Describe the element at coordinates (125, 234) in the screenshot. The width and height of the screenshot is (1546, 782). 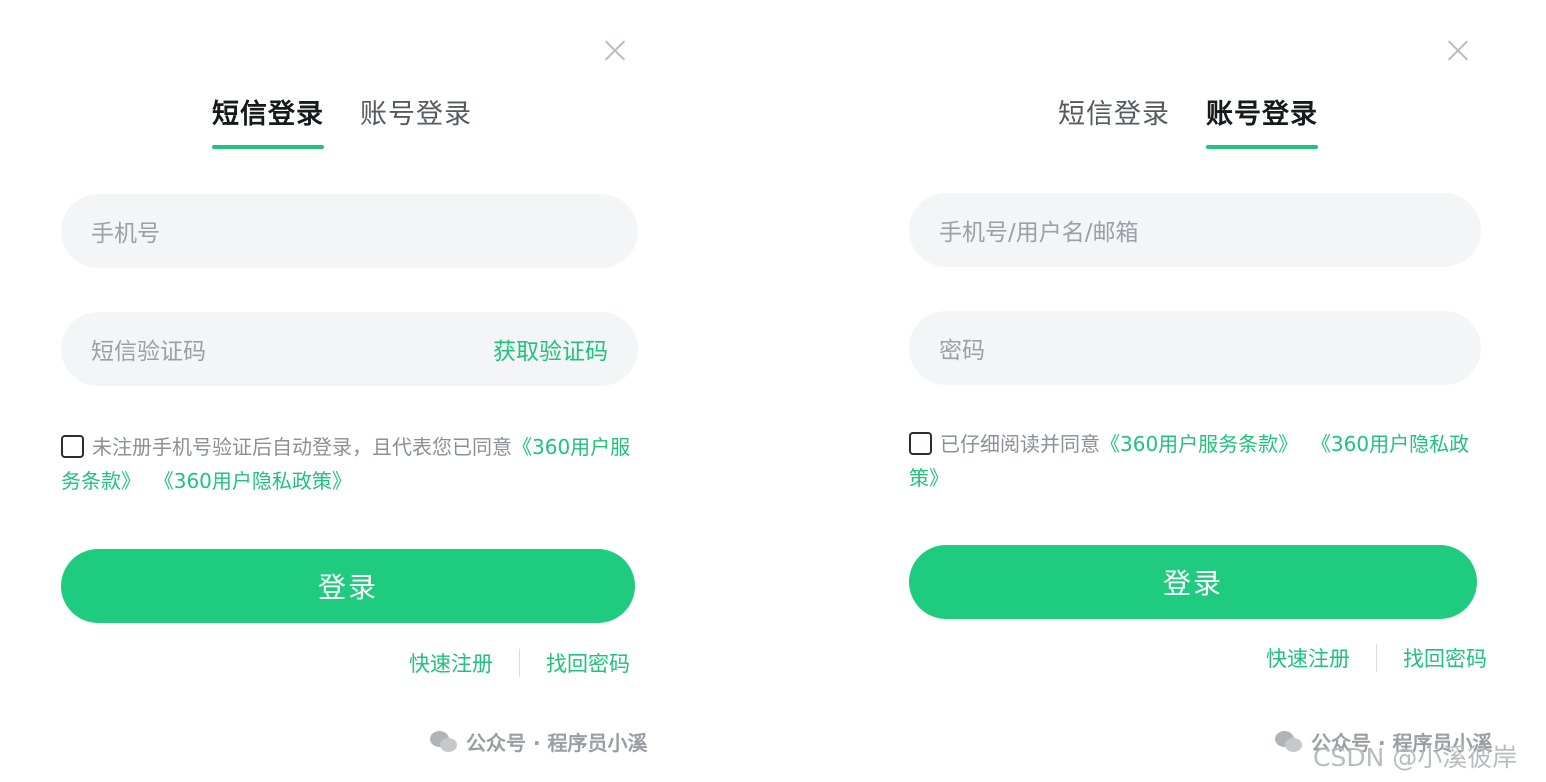
I see `phone-placeholder: 手机号` at that location.